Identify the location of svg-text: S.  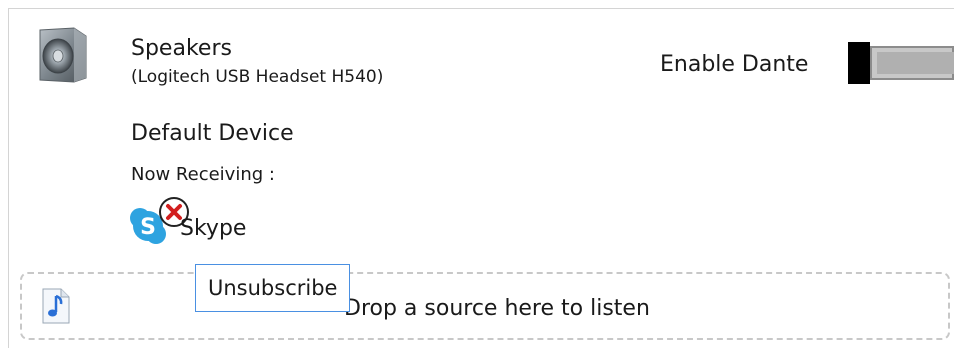
(148, 227).